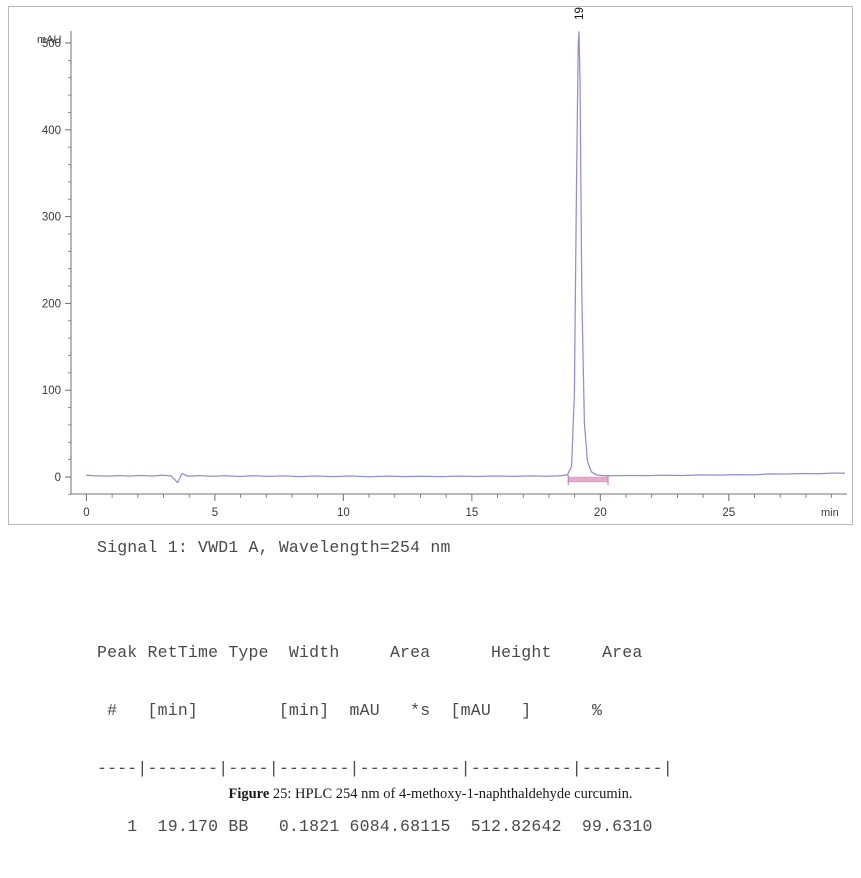 This screenshot has height=878, width=861. Describe the element at coordinates (249, 794) in the screenshot. I see `figure-caption-label: Figure` at that location.